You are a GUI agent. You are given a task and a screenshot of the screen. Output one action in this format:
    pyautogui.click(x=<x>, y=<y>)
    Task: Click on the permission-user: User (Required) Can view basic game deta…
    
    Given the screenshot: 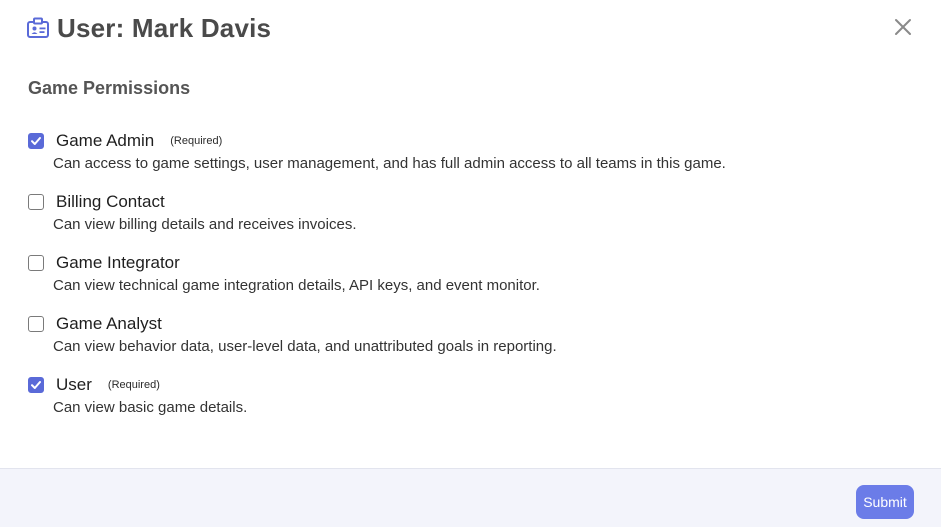 What is the action you would take?
    pyautogui.click(x=137, y=395)
    